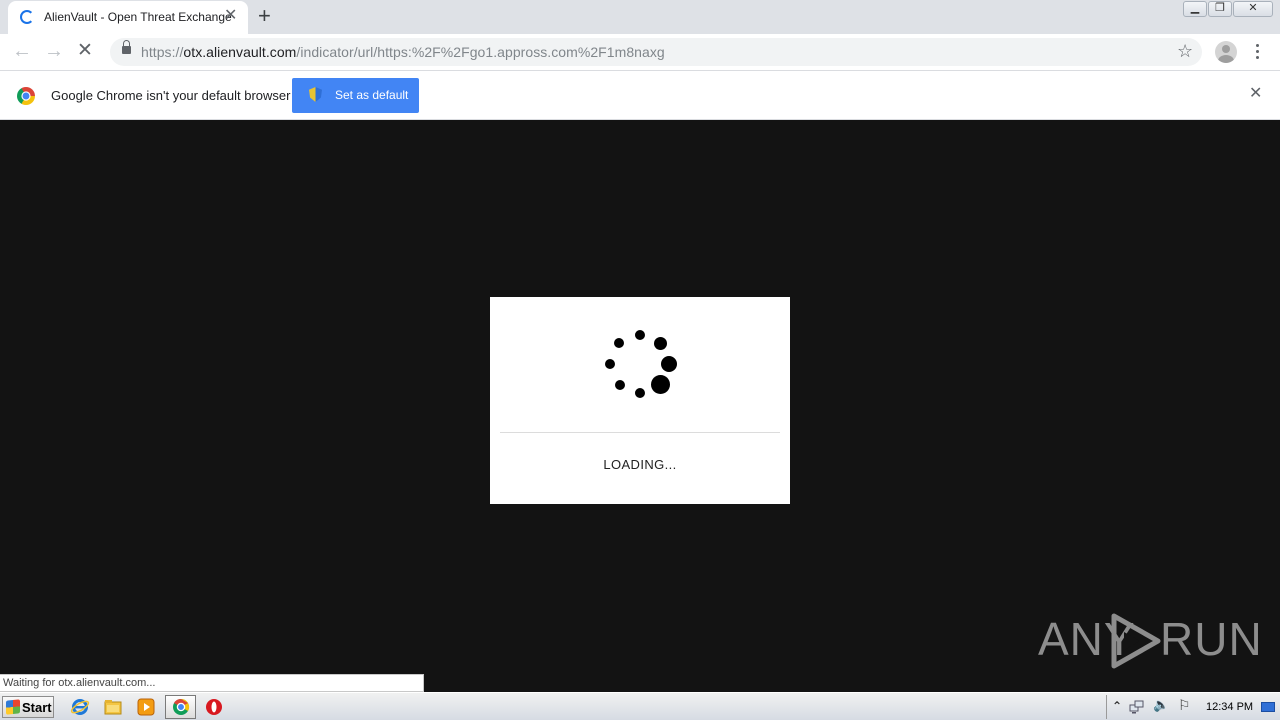 The image size is (1280, 720). I want to click on back-button: ←, so click(22, 51).